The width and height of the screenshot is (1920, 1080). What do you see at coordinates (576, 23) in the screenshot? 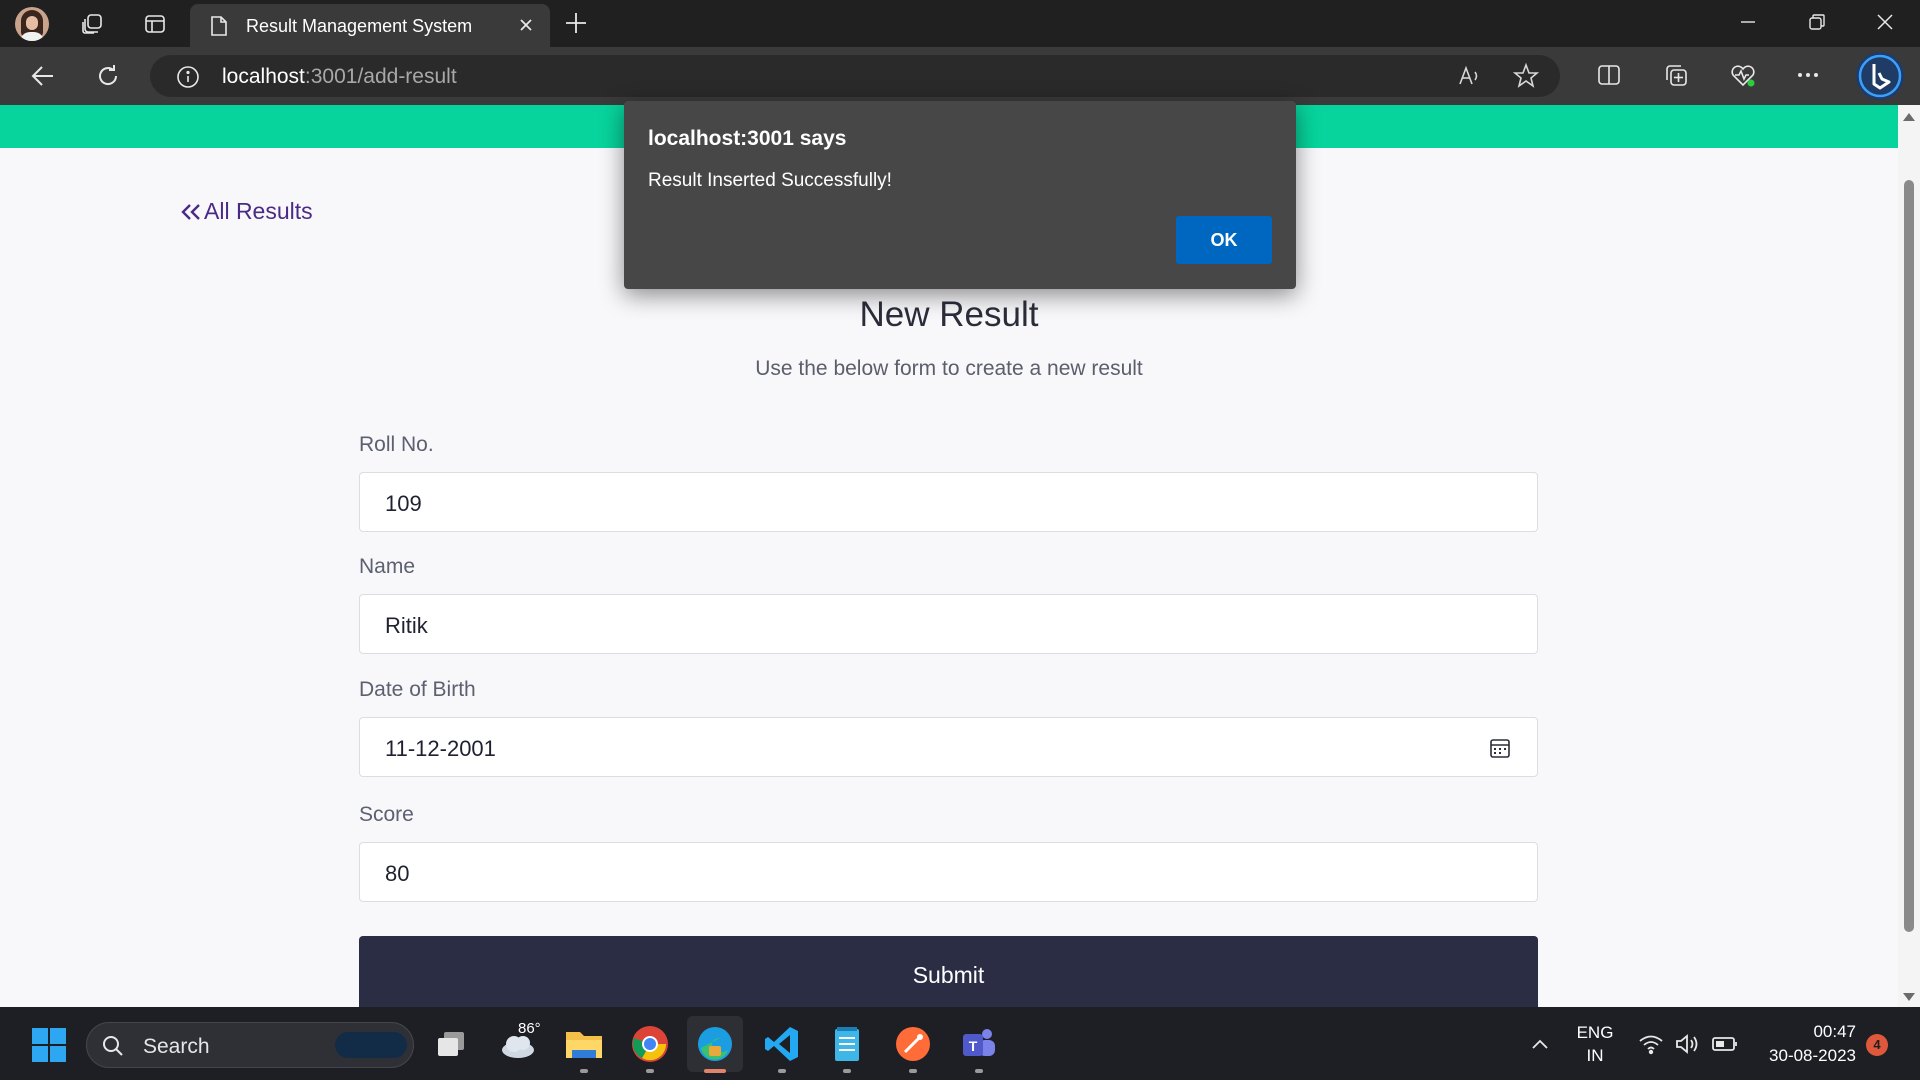
I see `new-tab-icon` at bounding box center [576, 23].